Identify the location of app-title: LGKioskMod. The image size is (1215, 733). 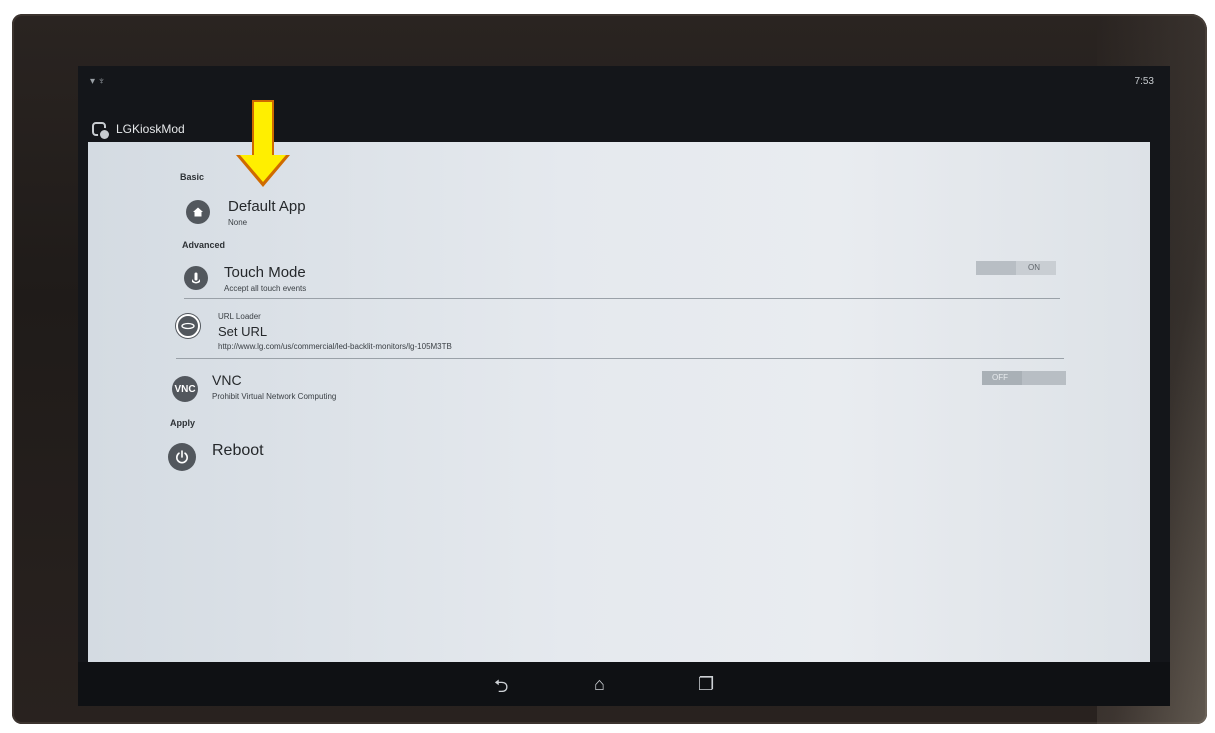
(150, 129).